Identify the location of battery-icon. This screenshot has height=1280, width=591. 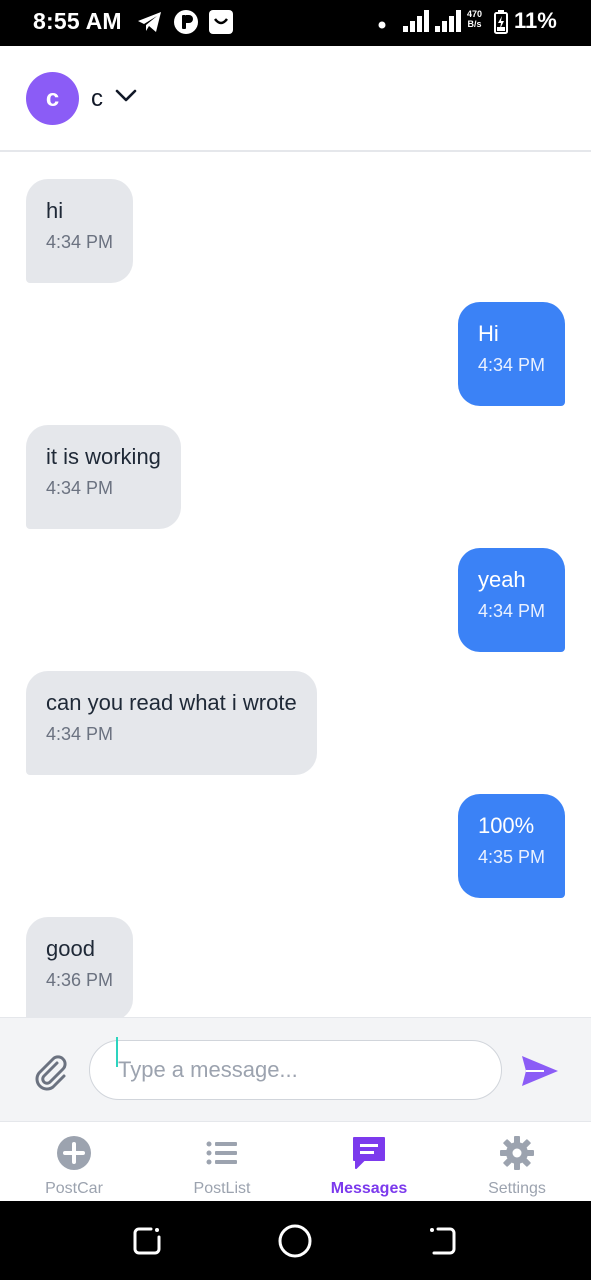
(501, 24).